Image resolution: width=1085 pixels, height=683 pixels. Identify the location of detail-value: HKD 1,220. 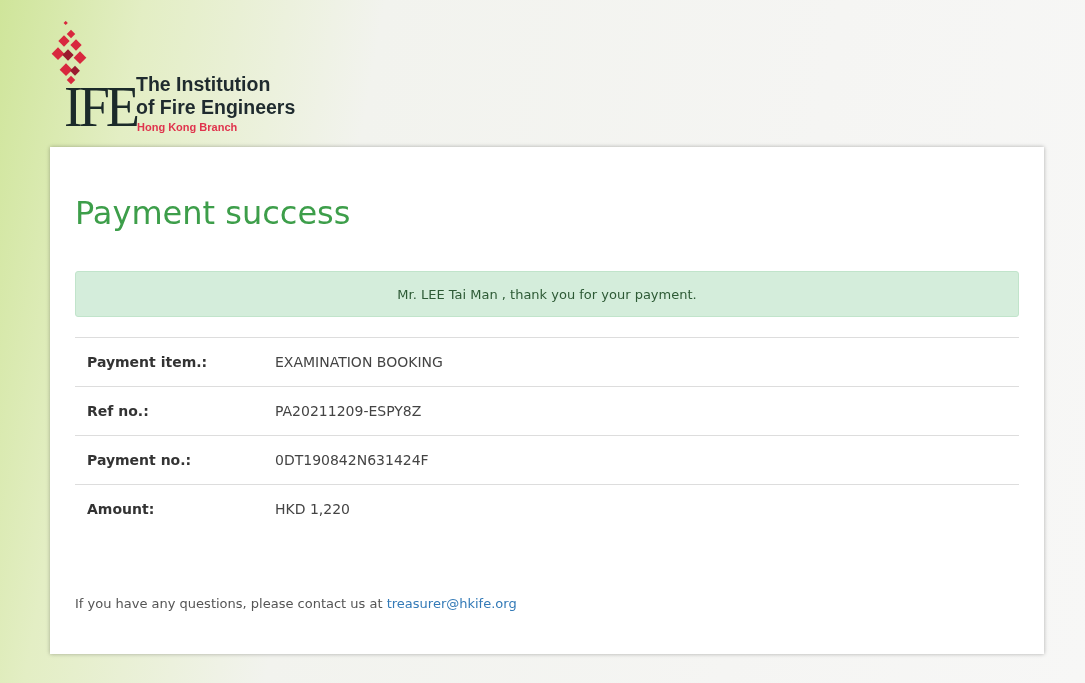
(313, 509).